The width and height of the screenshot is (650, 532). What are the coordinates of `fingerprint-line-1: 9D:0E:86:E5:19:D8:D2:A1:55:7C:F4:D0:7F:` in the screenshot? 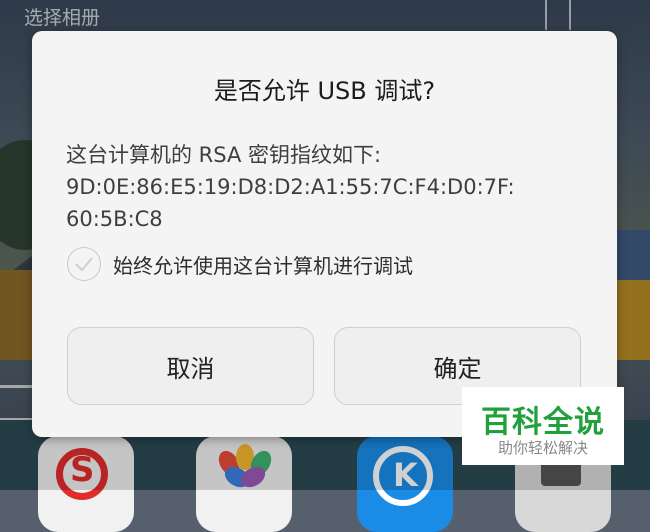 It's located at (290, 187).